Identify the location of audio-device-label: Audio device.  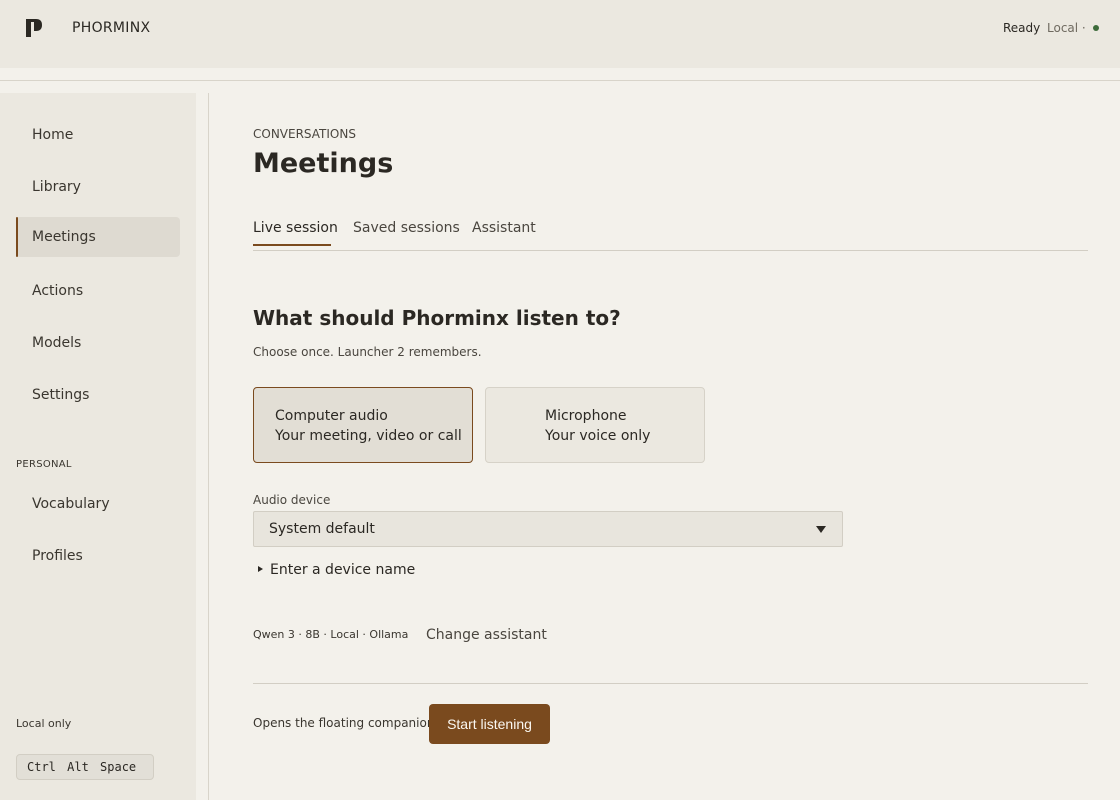
(292, 500).